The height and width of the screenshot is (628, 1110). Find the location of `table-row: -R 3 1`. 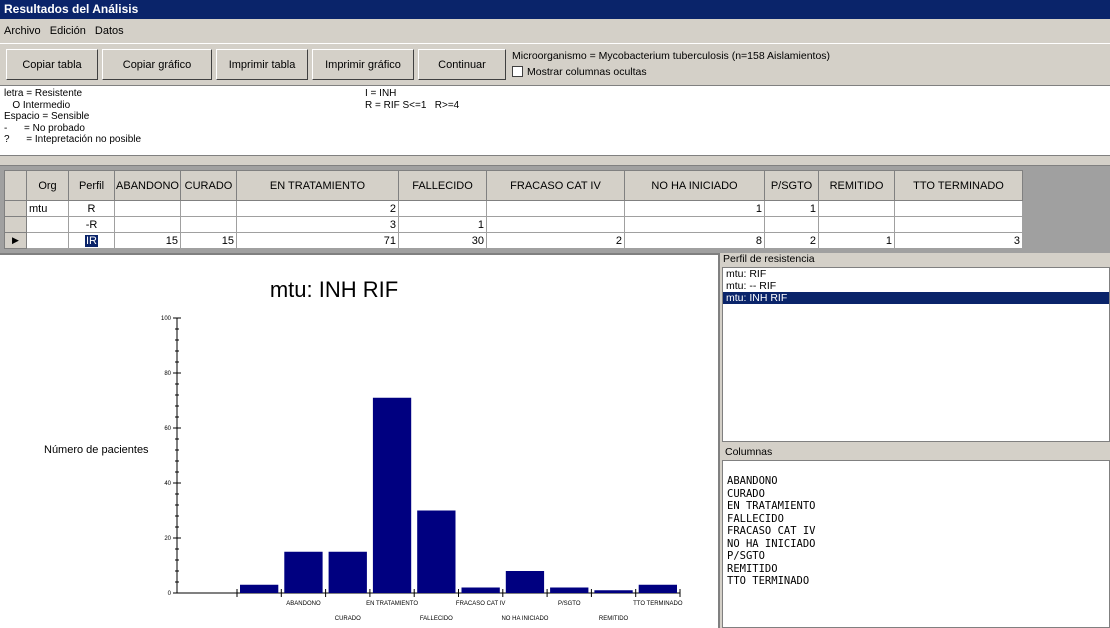

table-row: -R 3 1 is located at coordinates (513, 224).